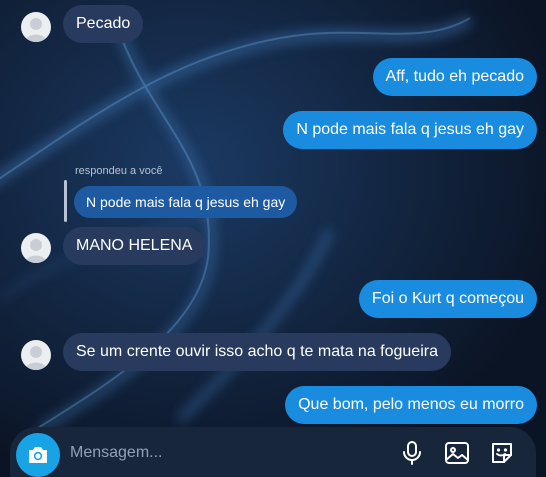  I want to click on incoming-message: Pecado, so click(103, 24).